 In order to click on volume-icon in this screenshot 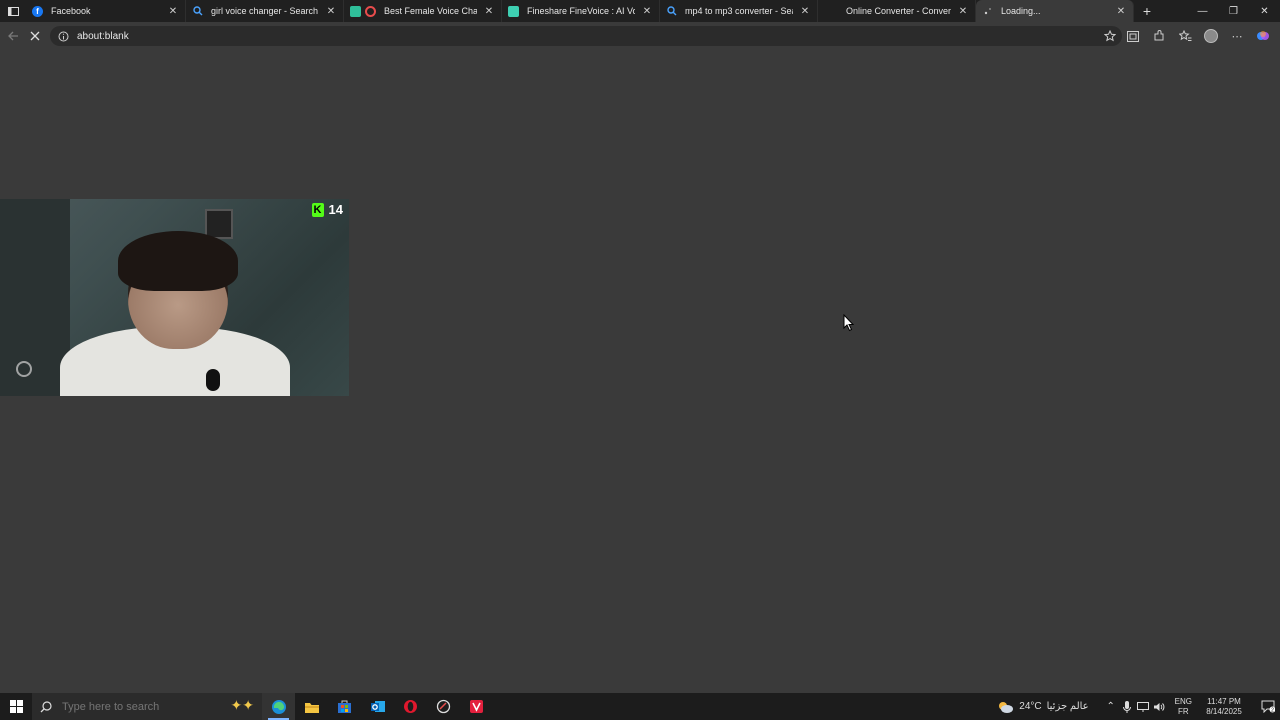, I will do `click(1159, 706)`.